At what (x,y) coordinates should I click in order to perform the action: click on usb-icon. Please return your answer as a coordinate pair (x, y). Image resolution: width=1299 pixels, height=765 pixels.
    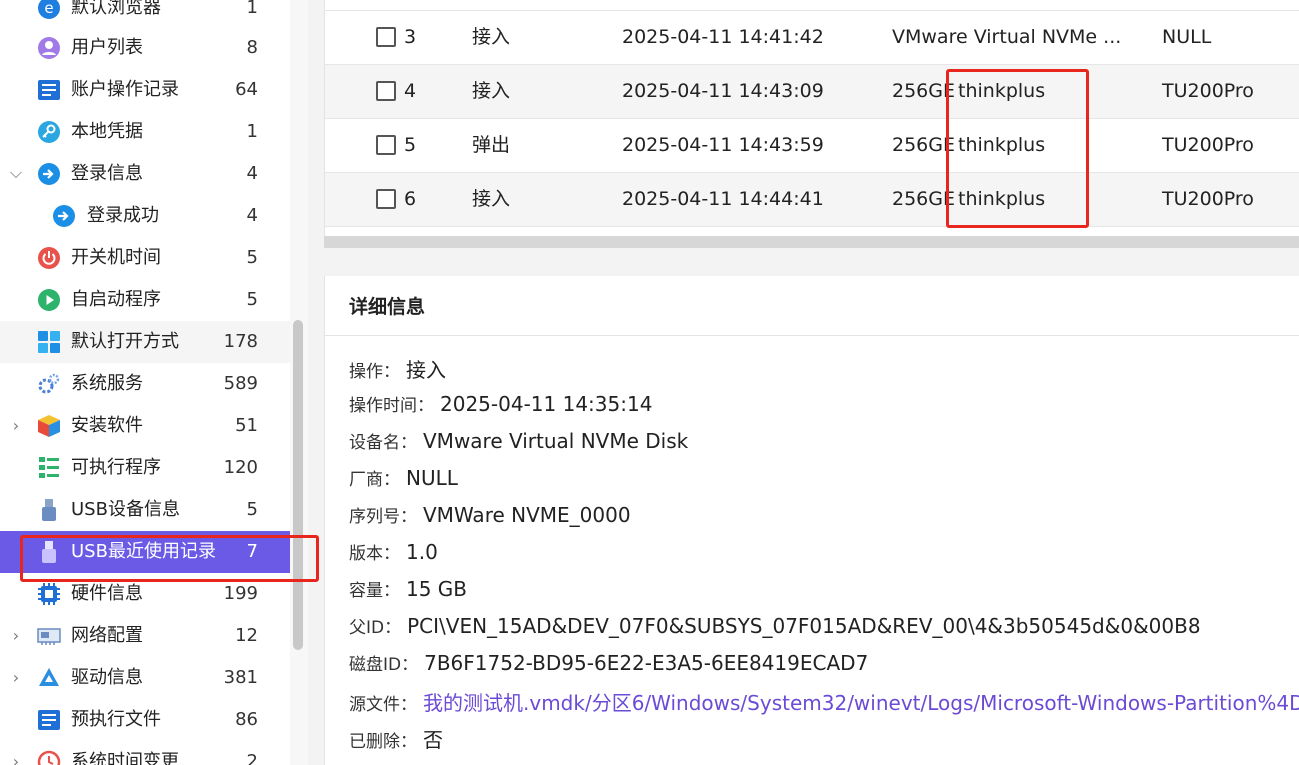
    Looking at the image, I should click on (49, 510).